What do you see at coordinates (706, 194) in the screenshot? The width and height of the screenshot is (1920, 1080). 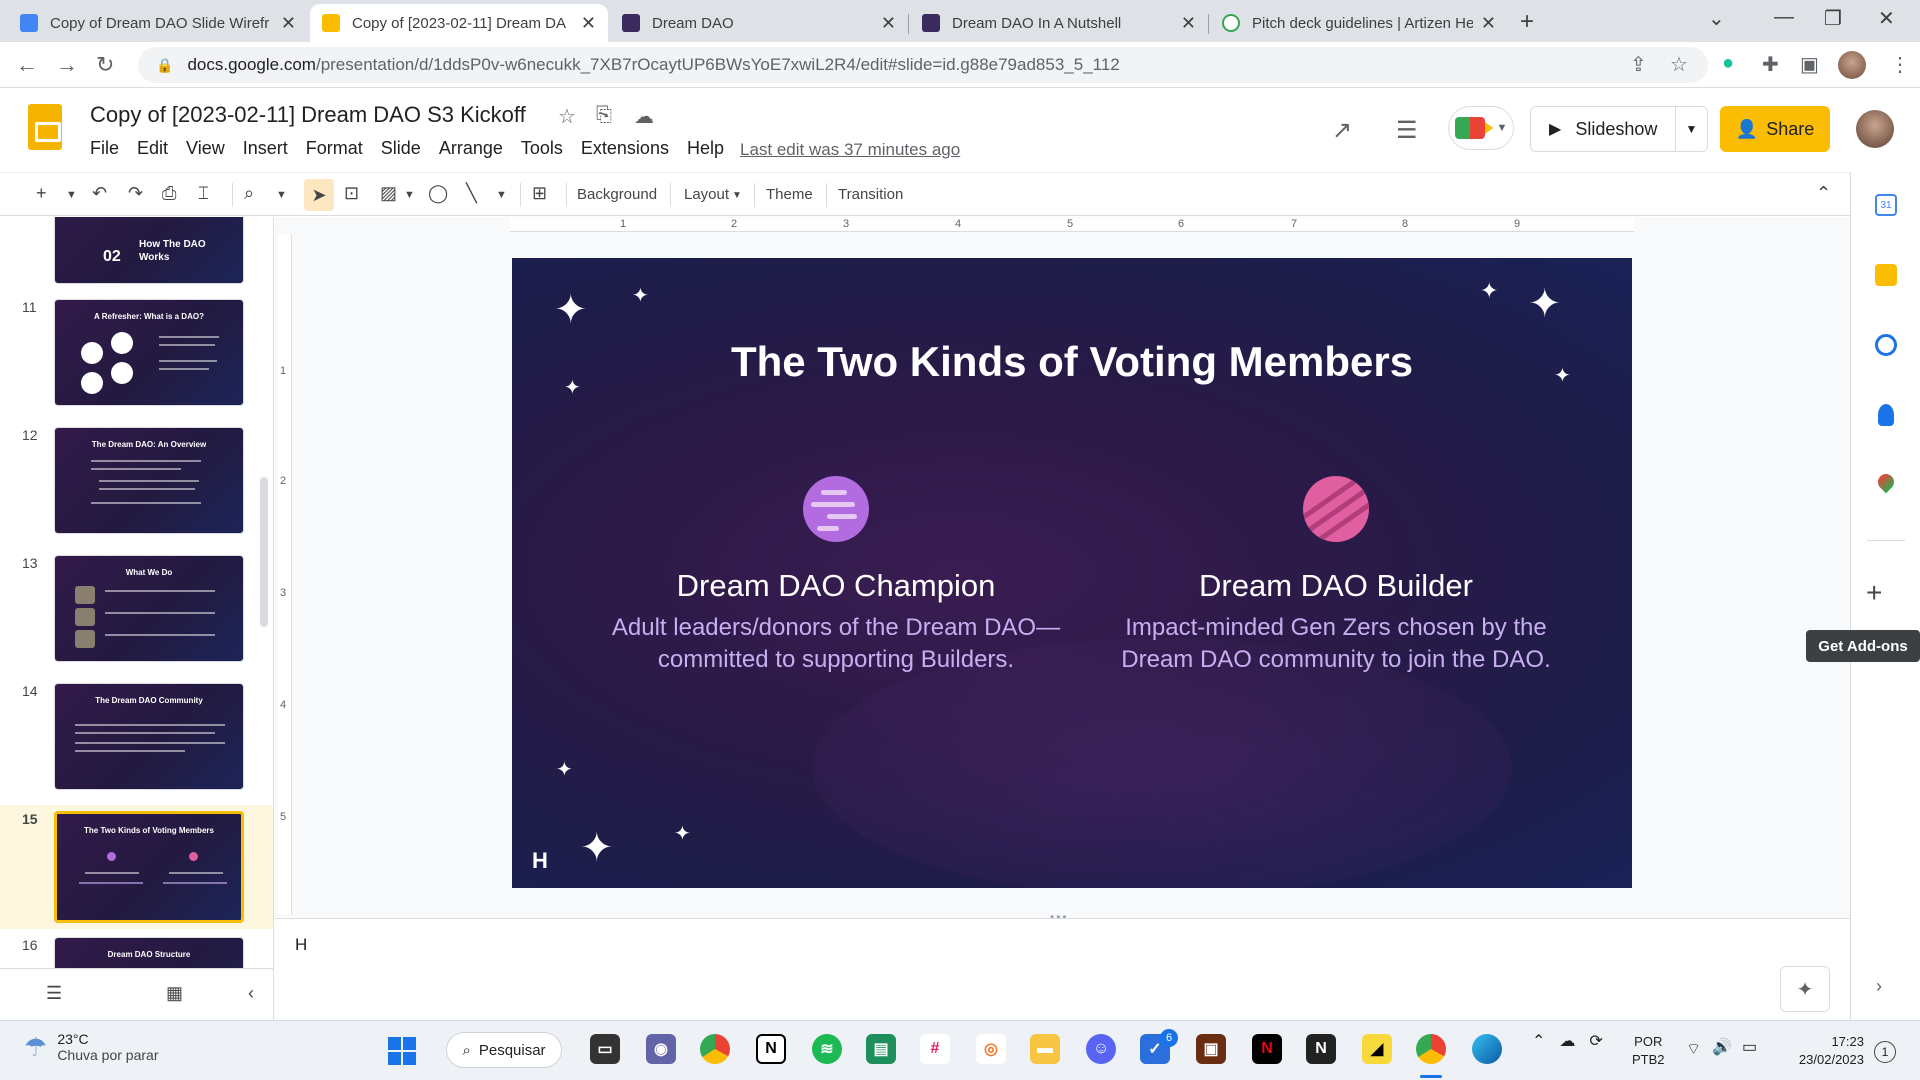 I see `layout-button: Layout` at bounding box center [706, 194].